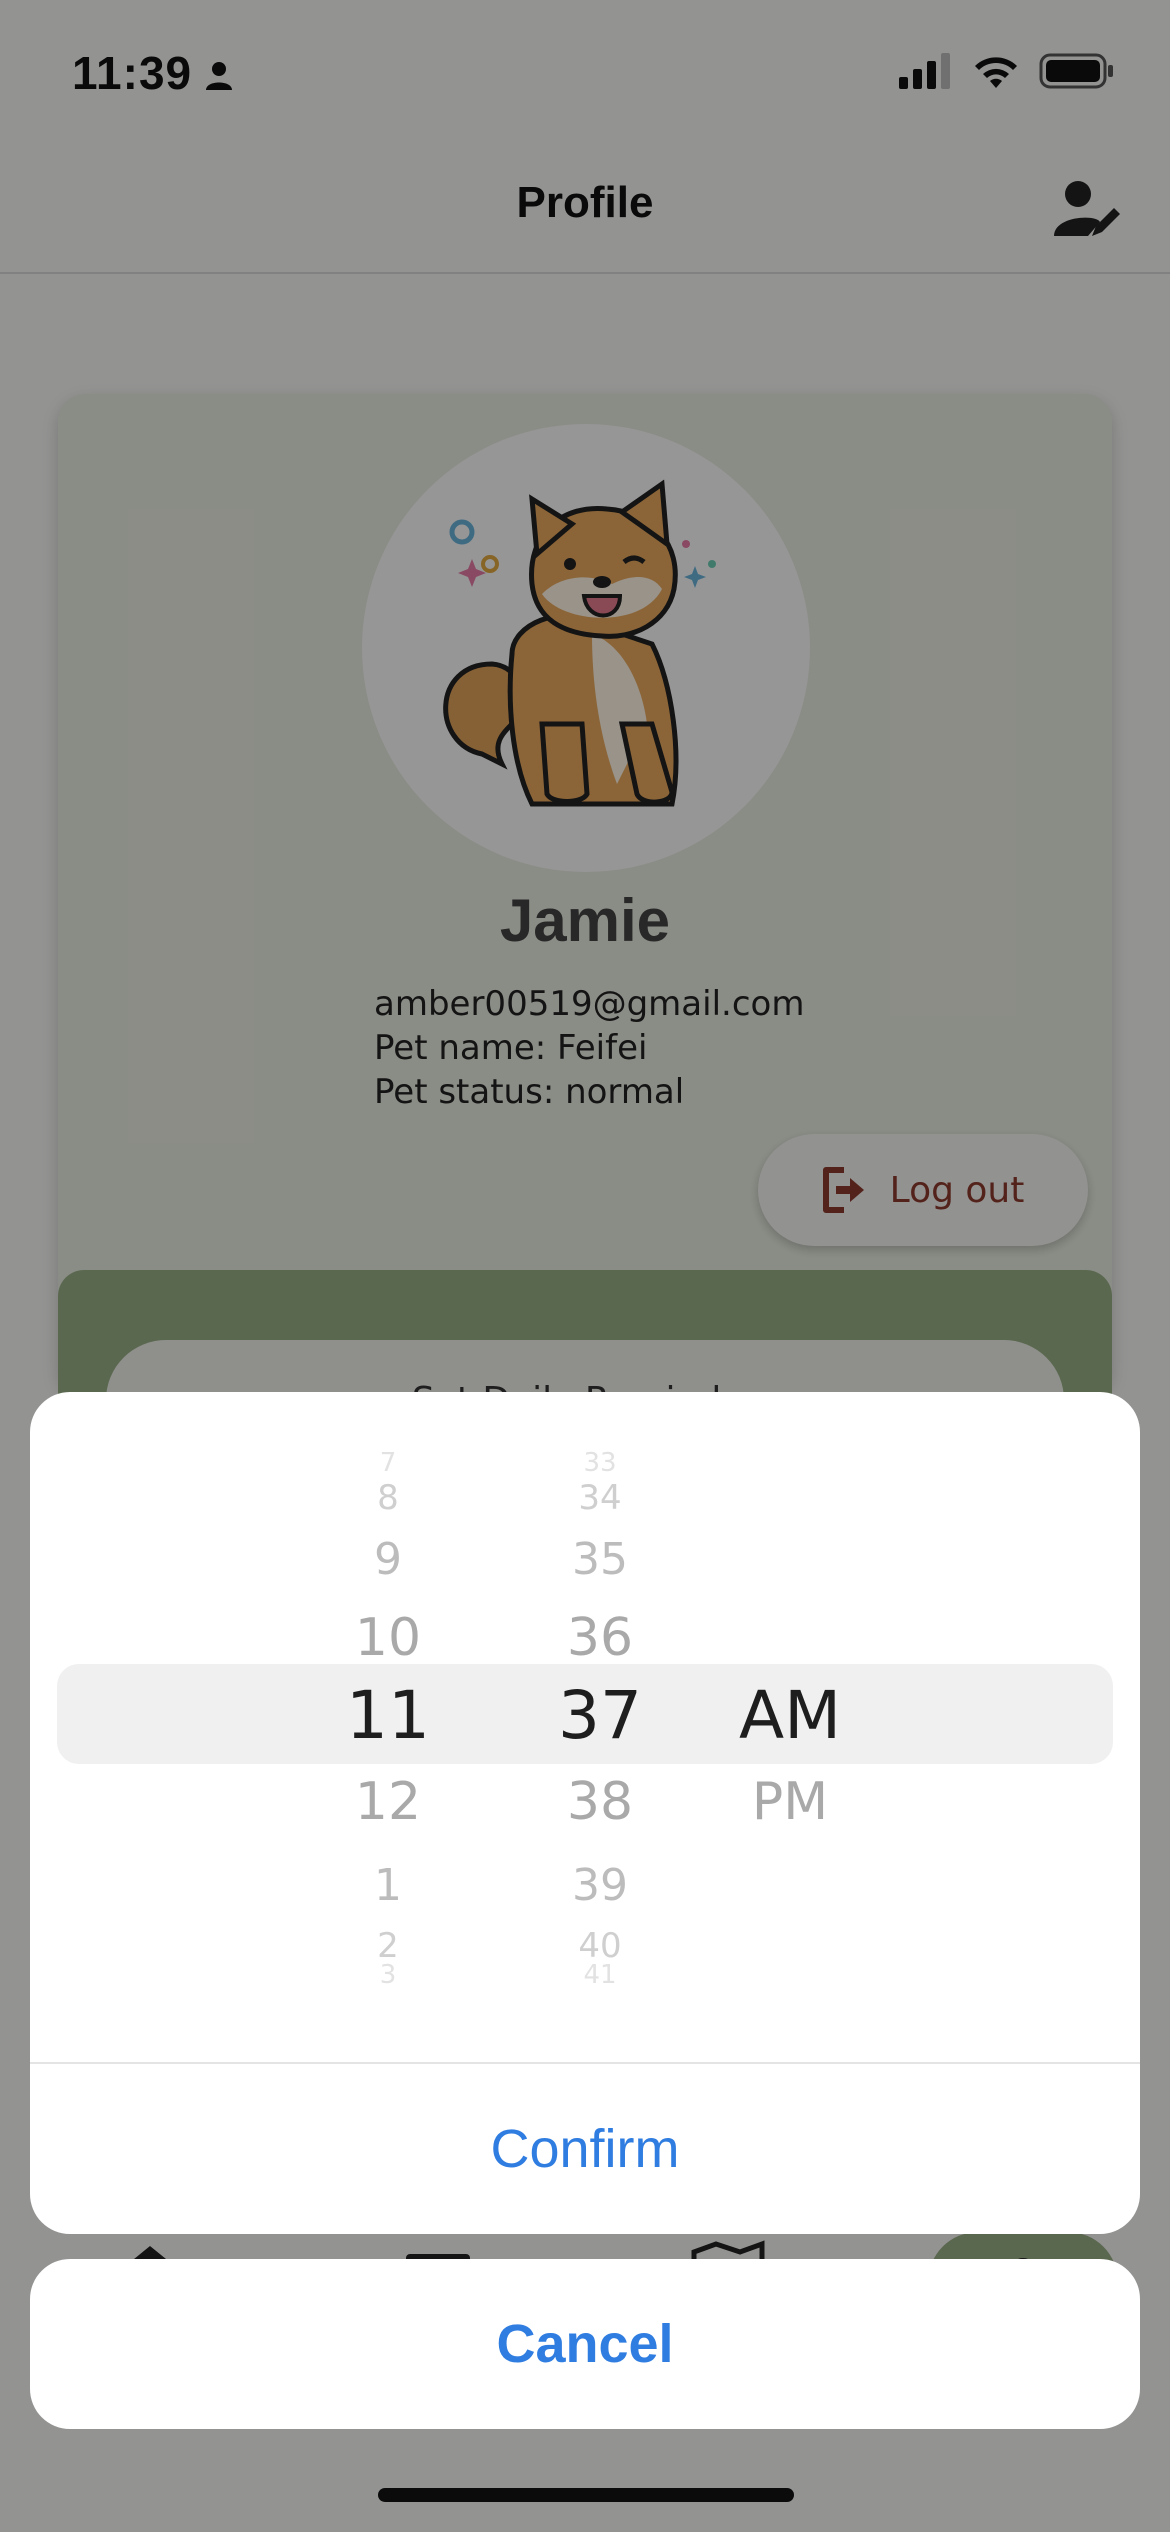  Describe the element at coordinates (388, 1638) in the screenshot. I see `hour-option: 10` at that location.